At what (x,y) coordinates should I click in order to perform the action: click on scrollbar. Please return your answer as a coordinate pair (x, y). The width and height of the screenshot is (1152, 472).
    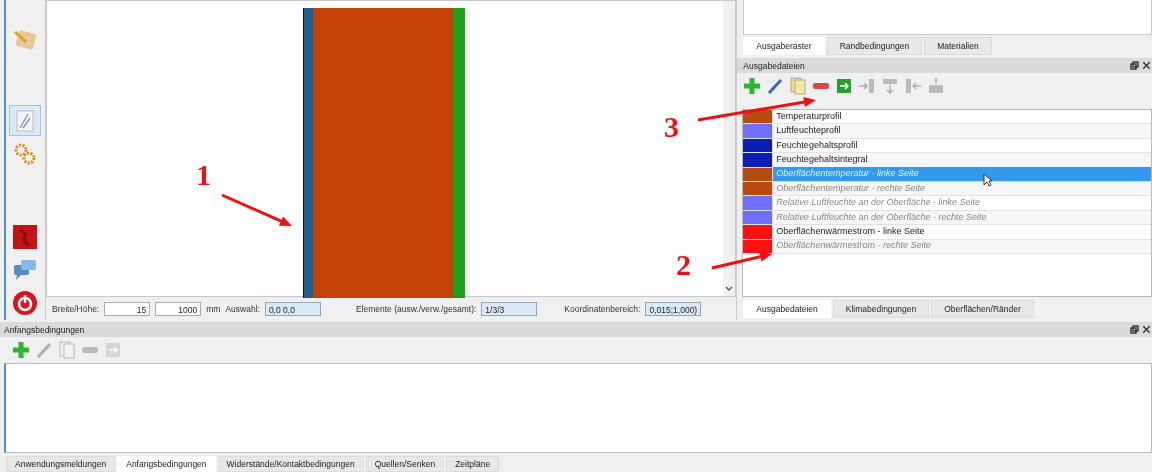
    Looking at the image, I should click on (729, 148).